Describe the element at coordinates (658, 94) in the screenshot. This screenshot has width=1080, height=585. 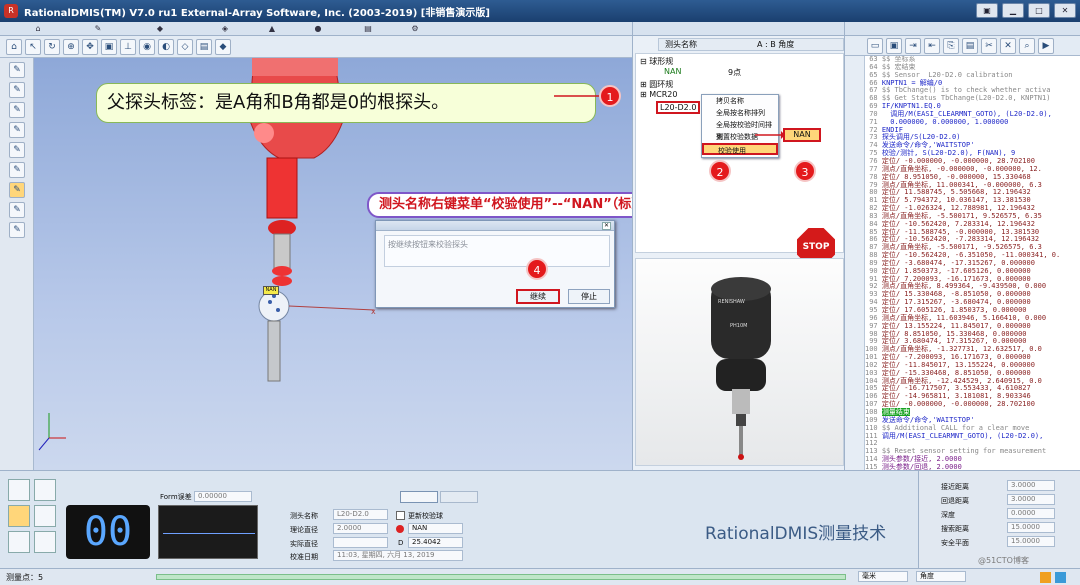
I see `tree-item-mcr20: ⊞ MCR20` at that location.